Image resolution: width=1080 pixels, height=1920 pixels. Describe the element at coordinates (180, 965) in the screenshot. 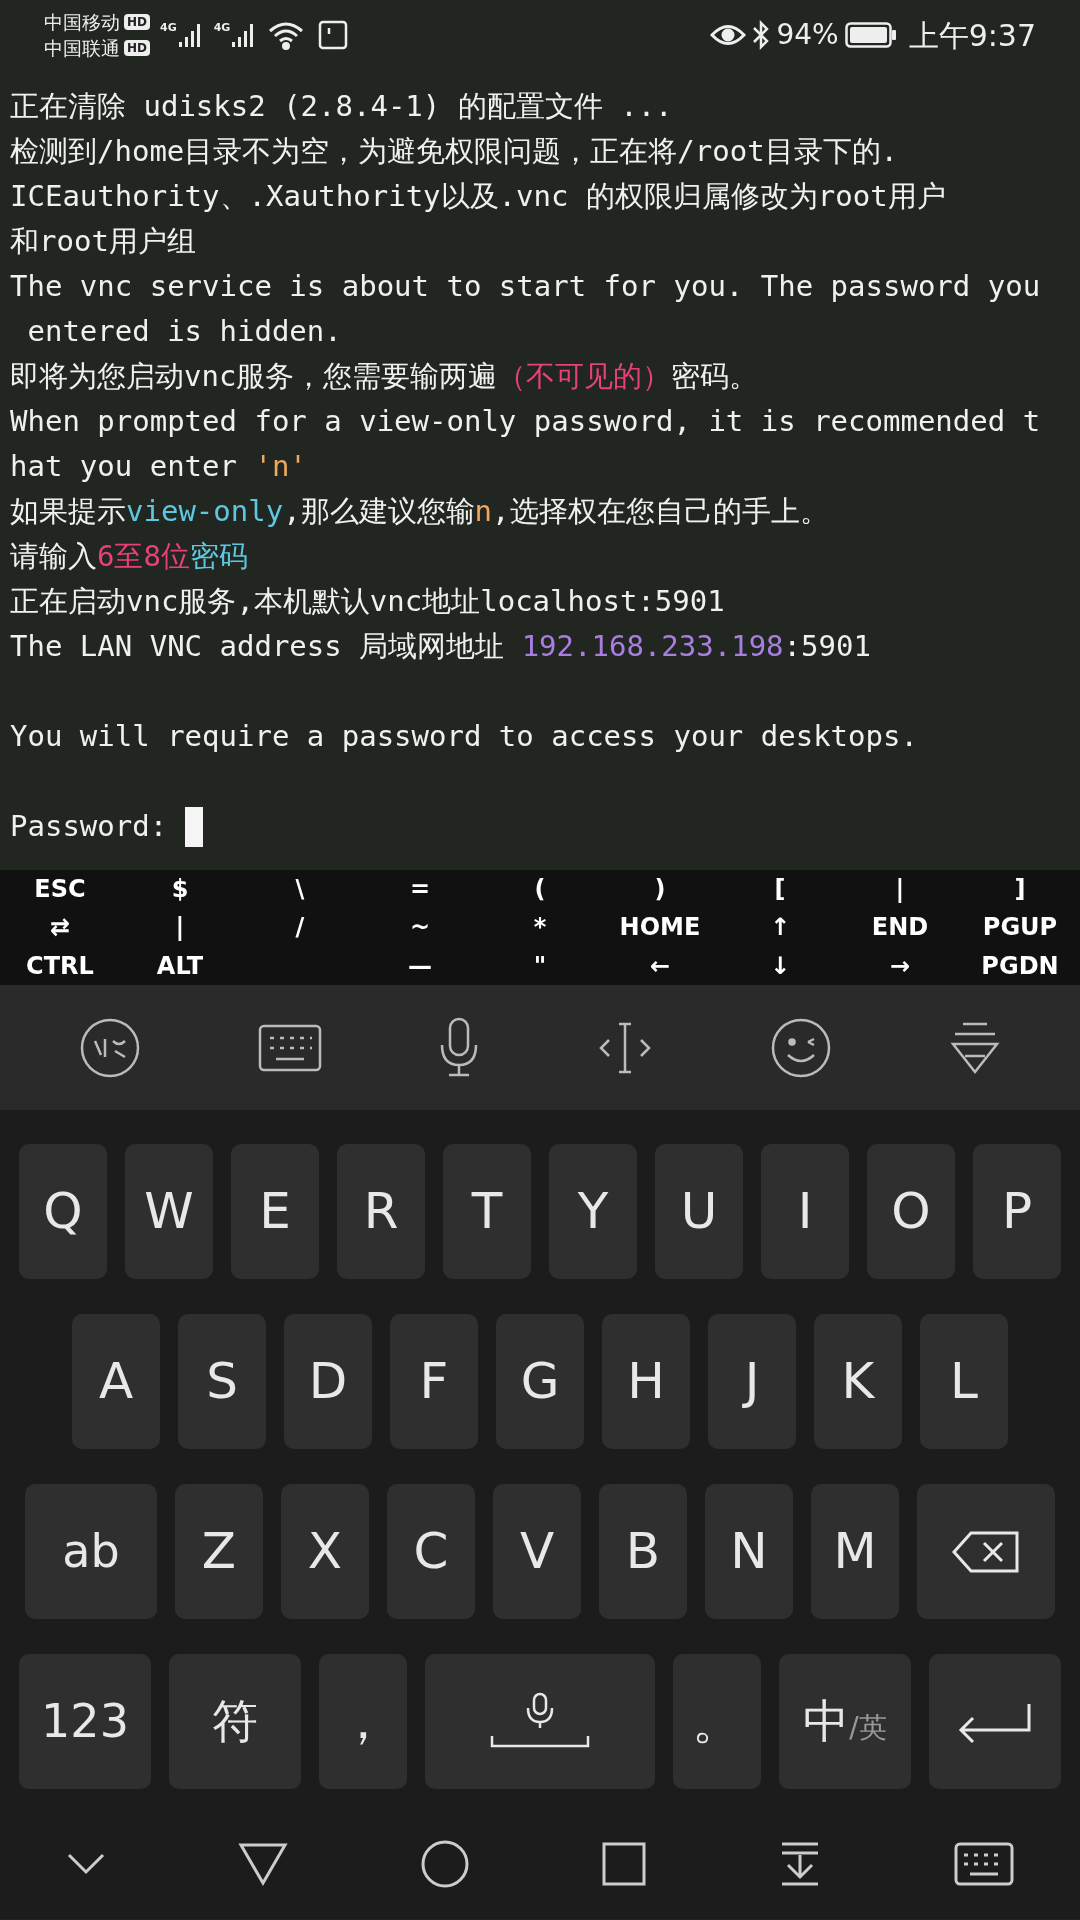

I see `extra-key: ALT` at that location.